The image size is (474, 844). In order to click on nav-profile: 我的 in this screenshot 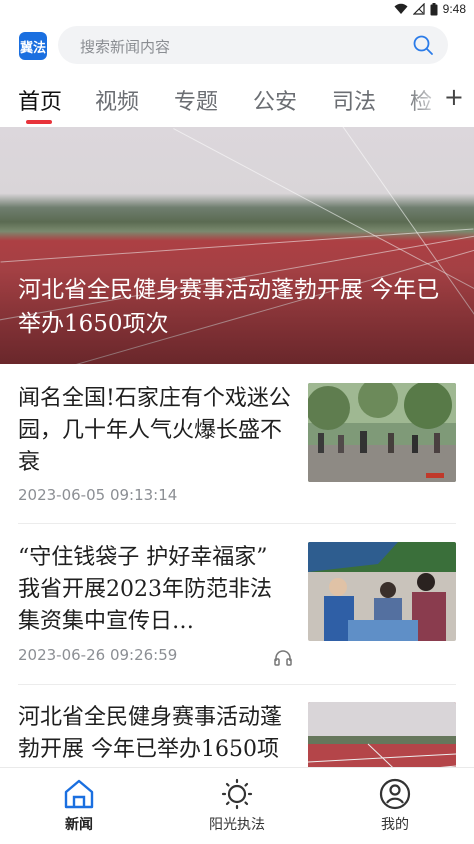, I will do `click(395, 806)`.